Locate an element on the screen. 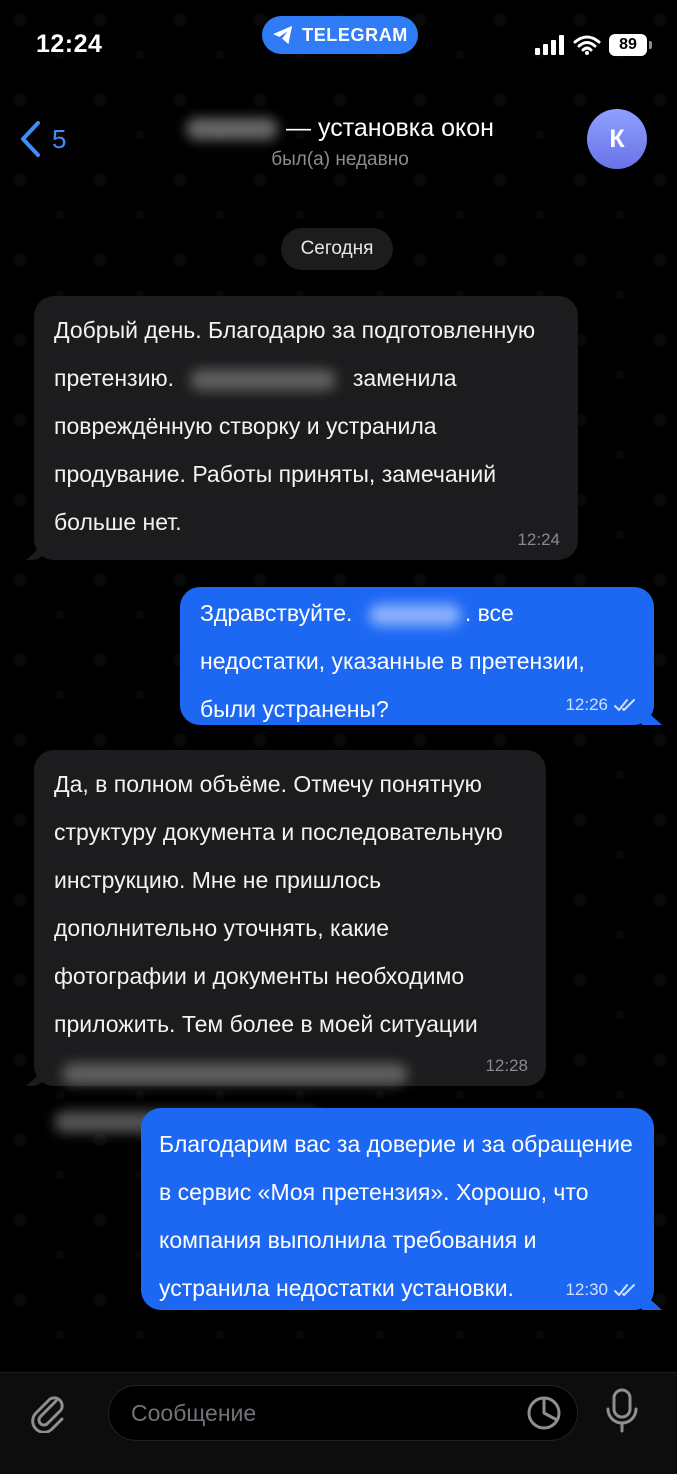  message-meta: 12:24 is located at coordinates (538, 540).